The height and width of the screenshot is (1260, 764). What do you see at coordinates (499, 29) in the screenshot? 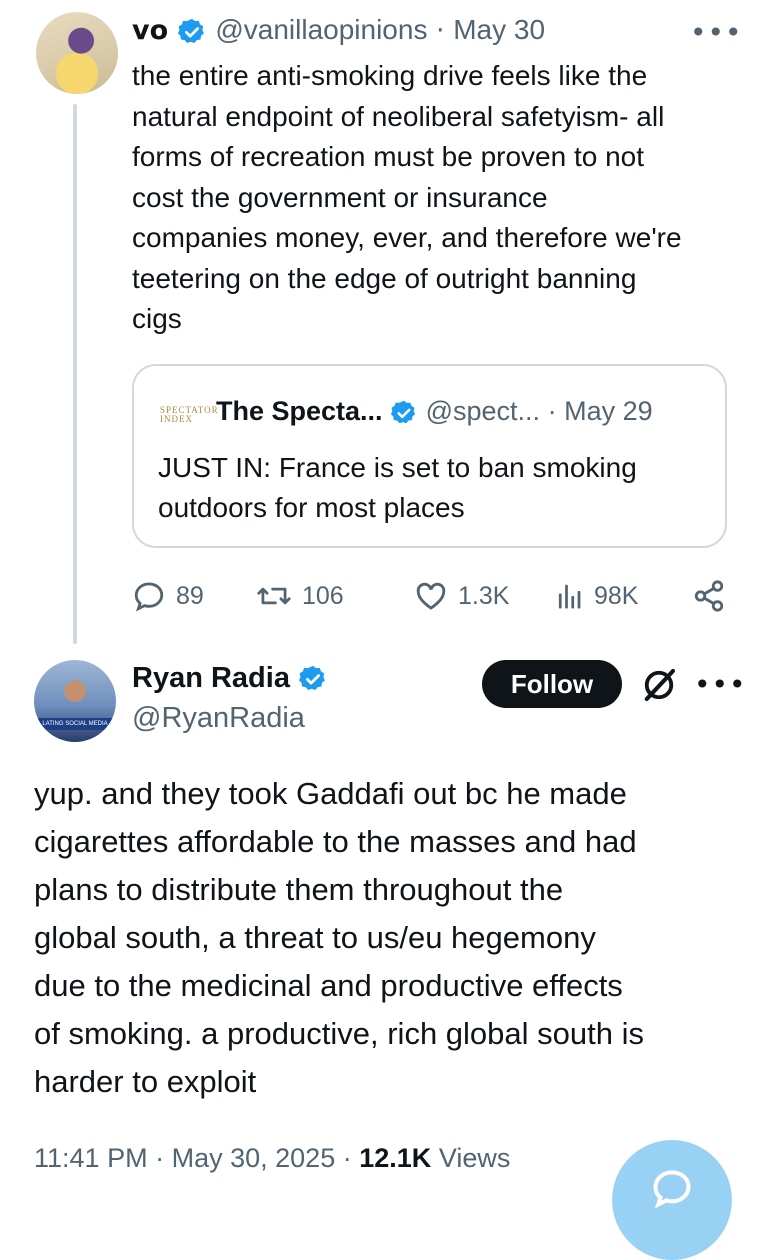
I see `tweet1-date: May 30` at bounding box center [499, 29].